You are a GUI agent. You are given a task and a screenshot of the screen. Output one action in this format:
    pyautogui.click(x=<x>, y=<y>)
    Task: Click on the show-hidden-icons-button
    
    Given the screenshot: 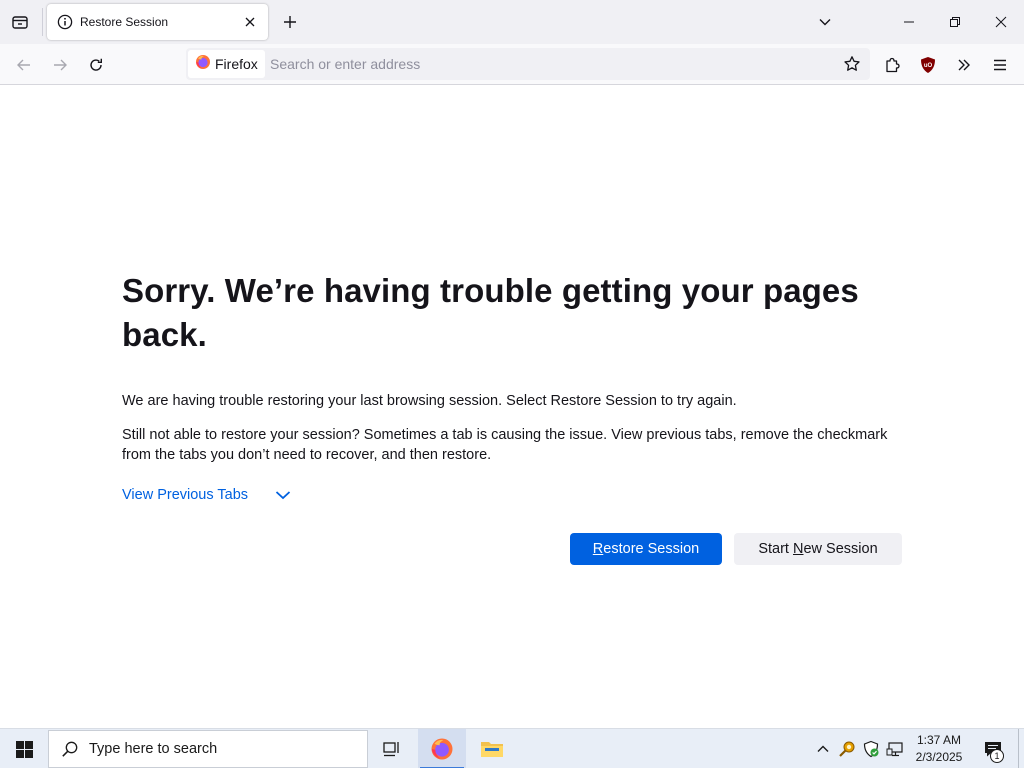 What is the action you would take?
    pyautogui.click(x=823, y=749)
    